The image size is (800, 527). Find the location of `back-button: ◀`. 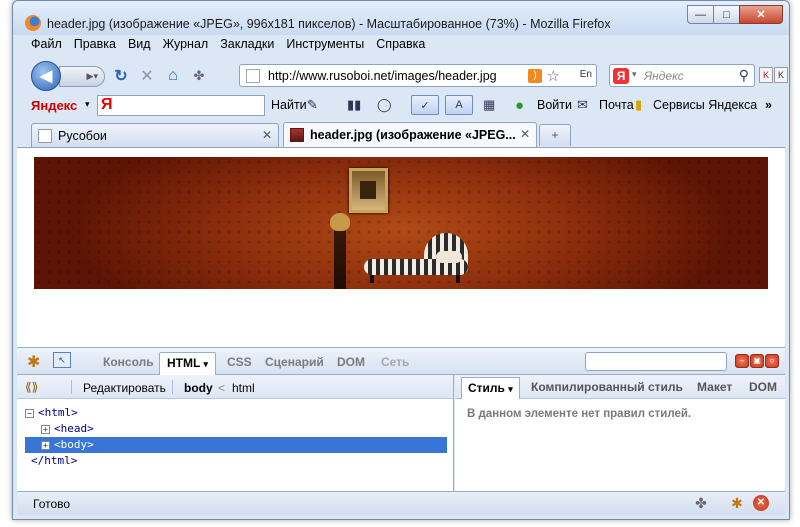

back-button: ◀ is located at coordinates (46, 76).